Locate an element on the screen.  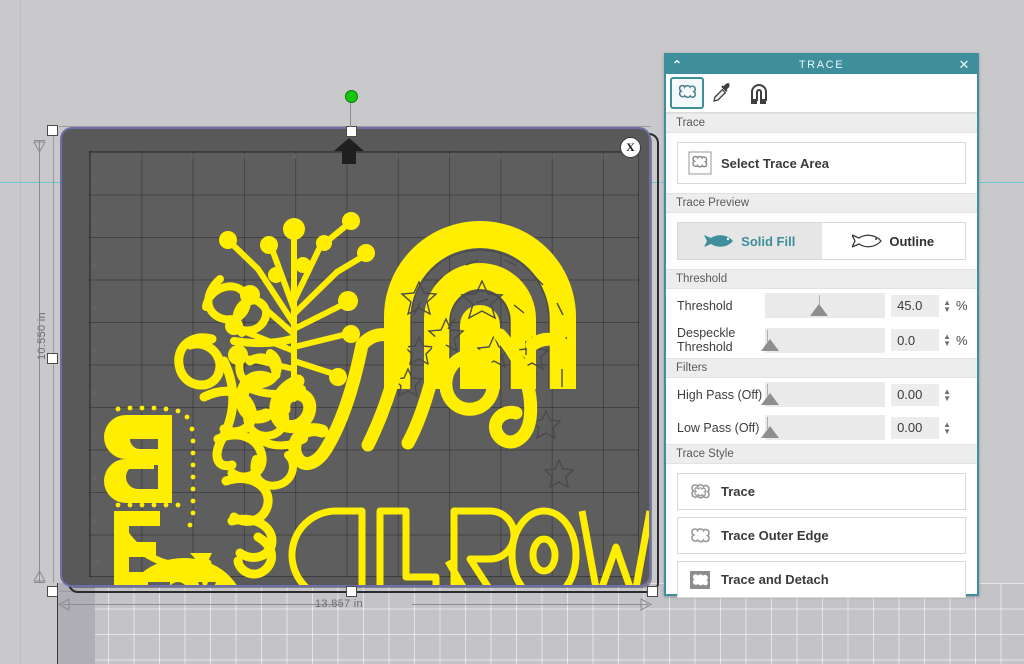
horizontal-dimension-line-left is located at coordinates (203, 604).